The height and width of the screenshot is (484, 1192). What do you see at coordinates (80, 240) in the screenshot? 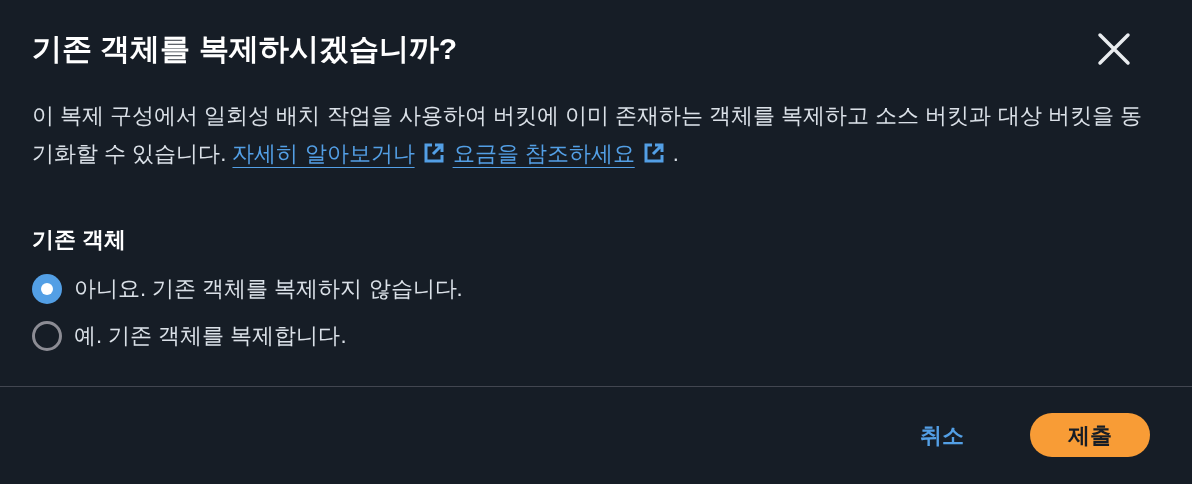
I see `field-label: 기존 객체` at bounding box center [80, 240].